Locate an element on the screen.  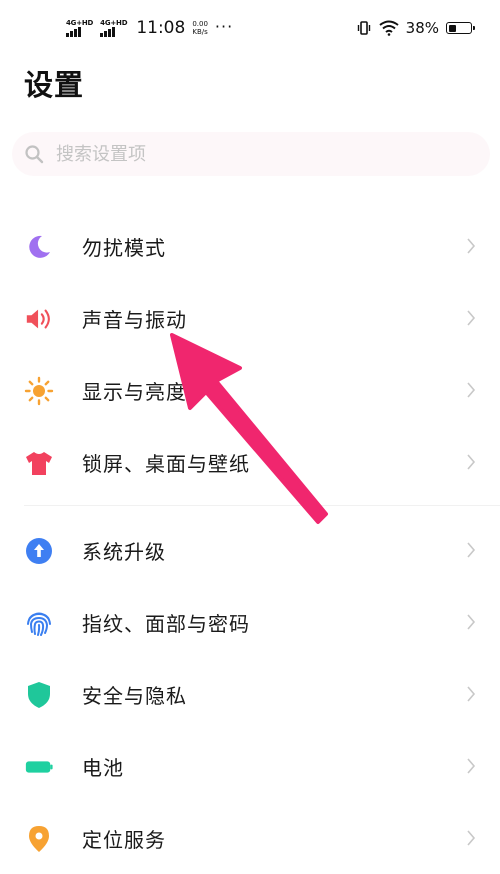
settings-item-location-services: 定位服务 is located at coordinates (250, 838).